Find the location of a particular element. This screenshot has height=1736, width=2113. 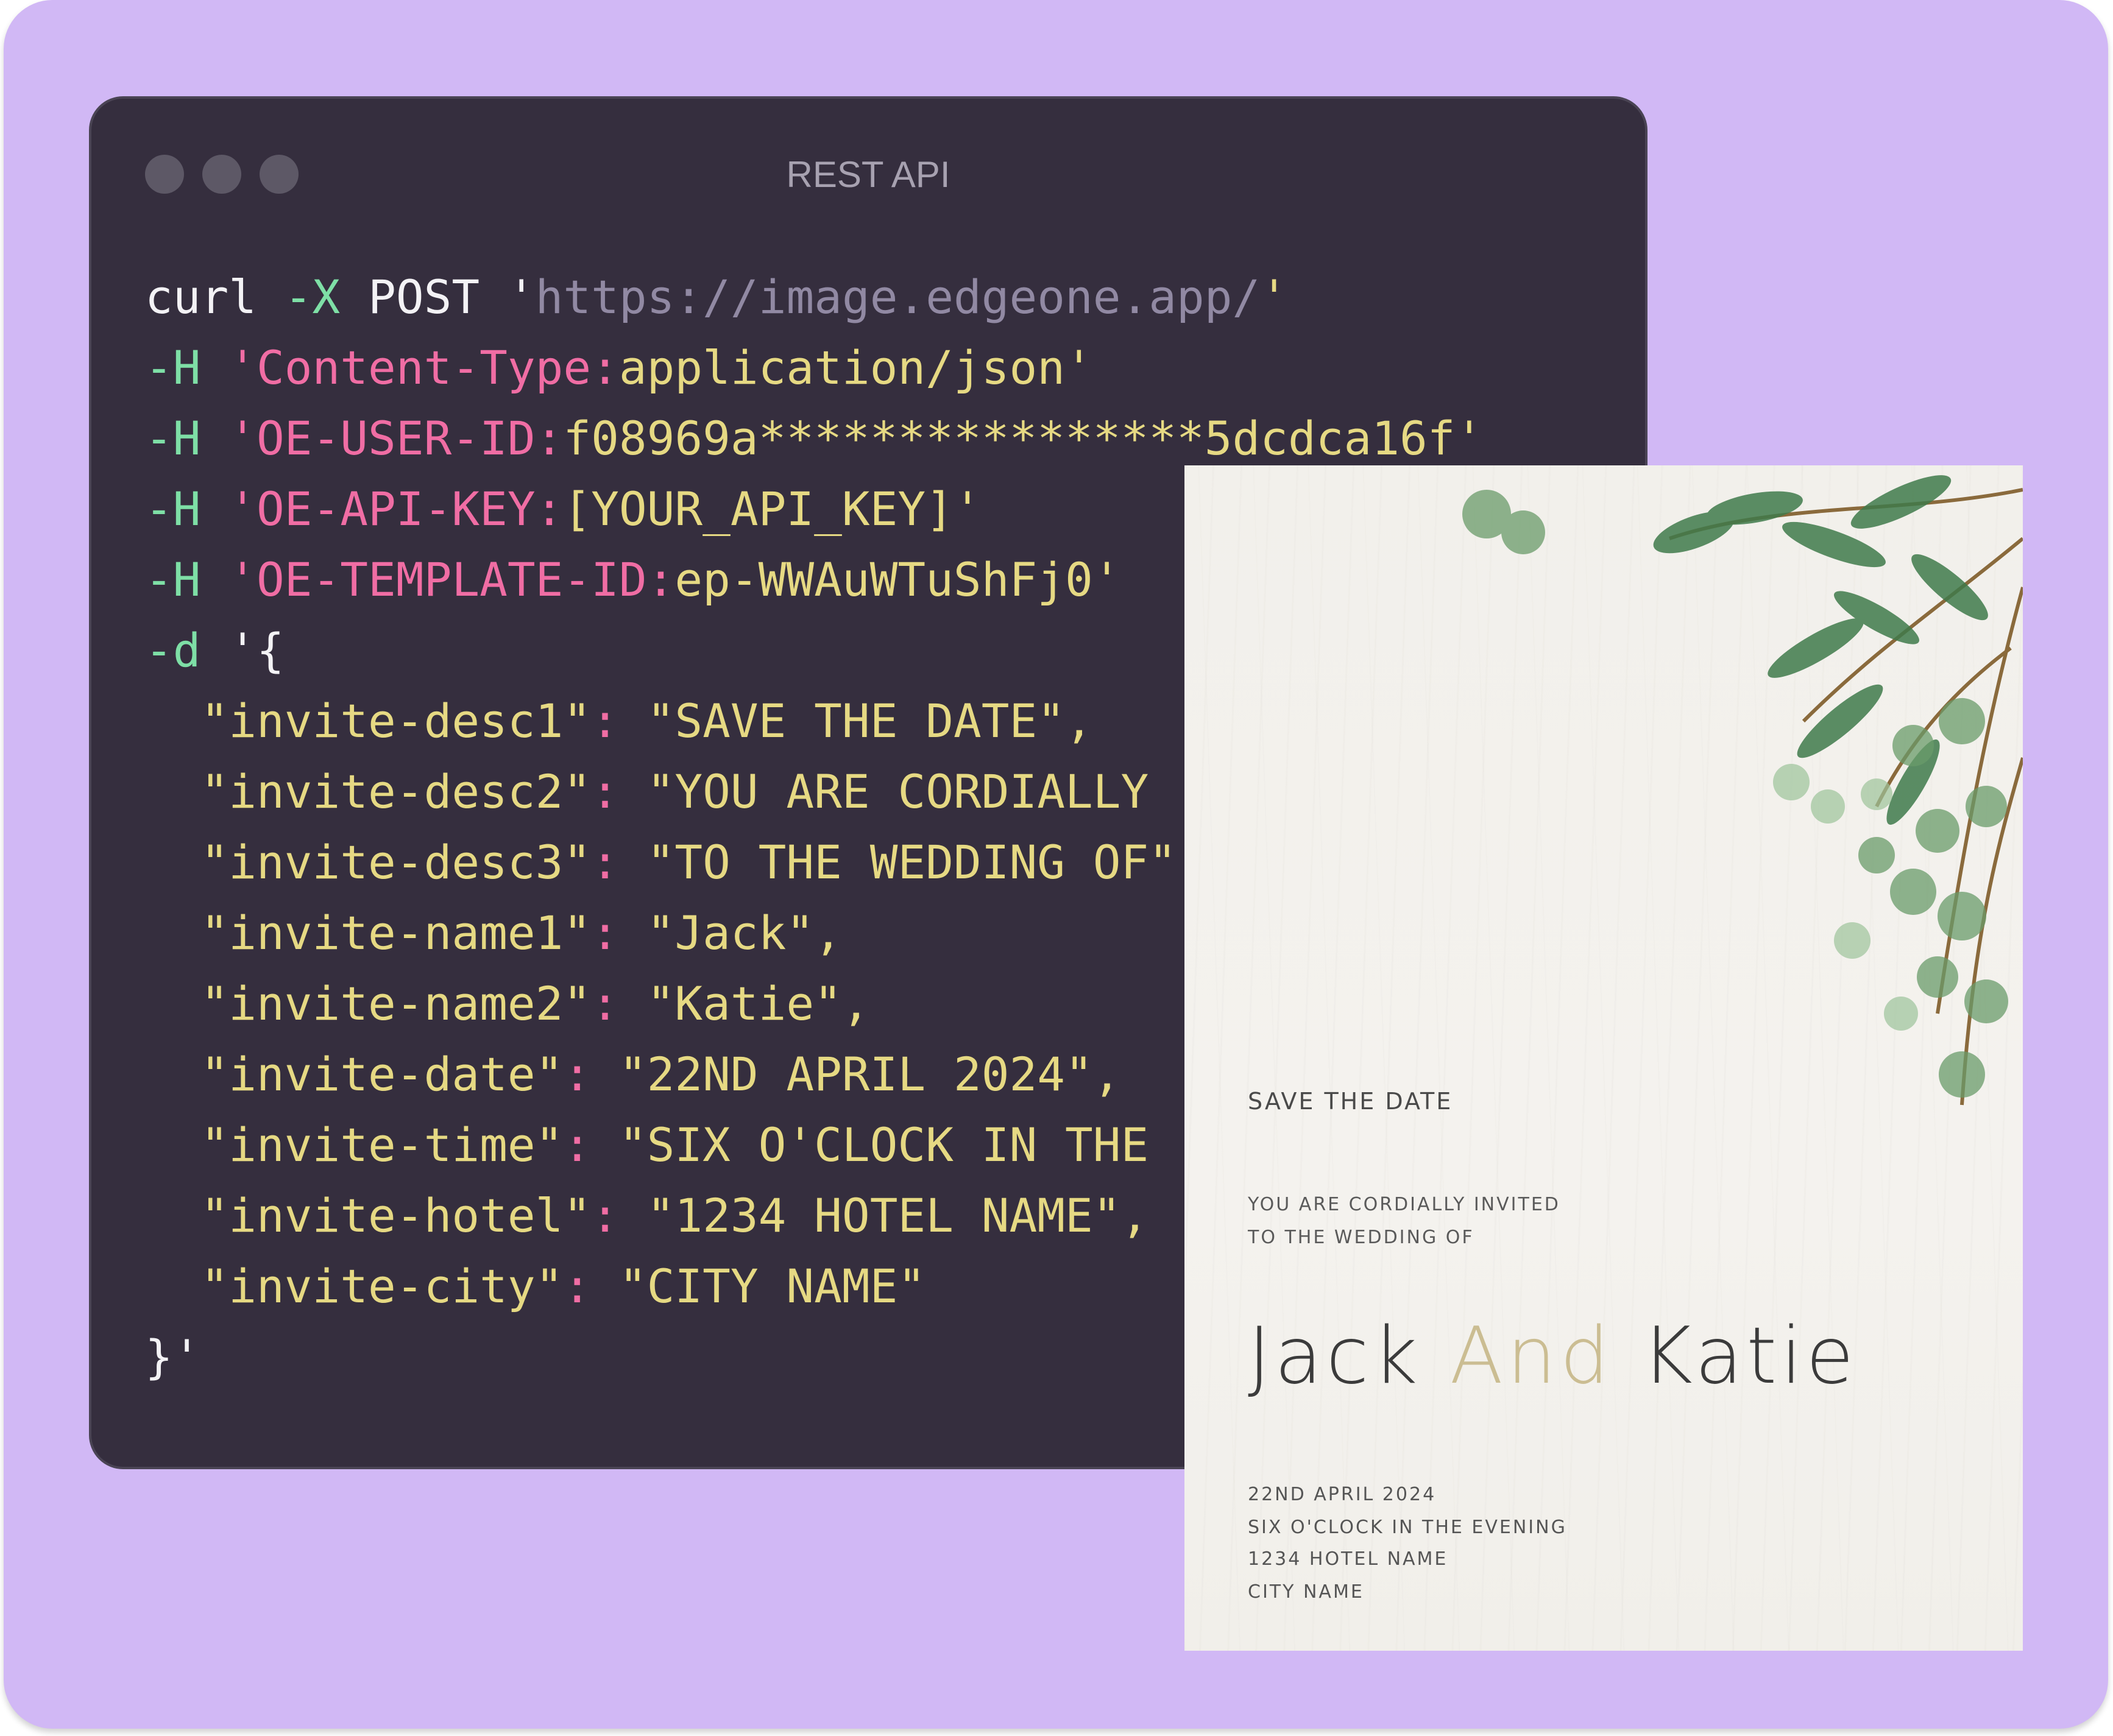

couple-names: Jack And Katie is located at coordinates (1553, 1356).